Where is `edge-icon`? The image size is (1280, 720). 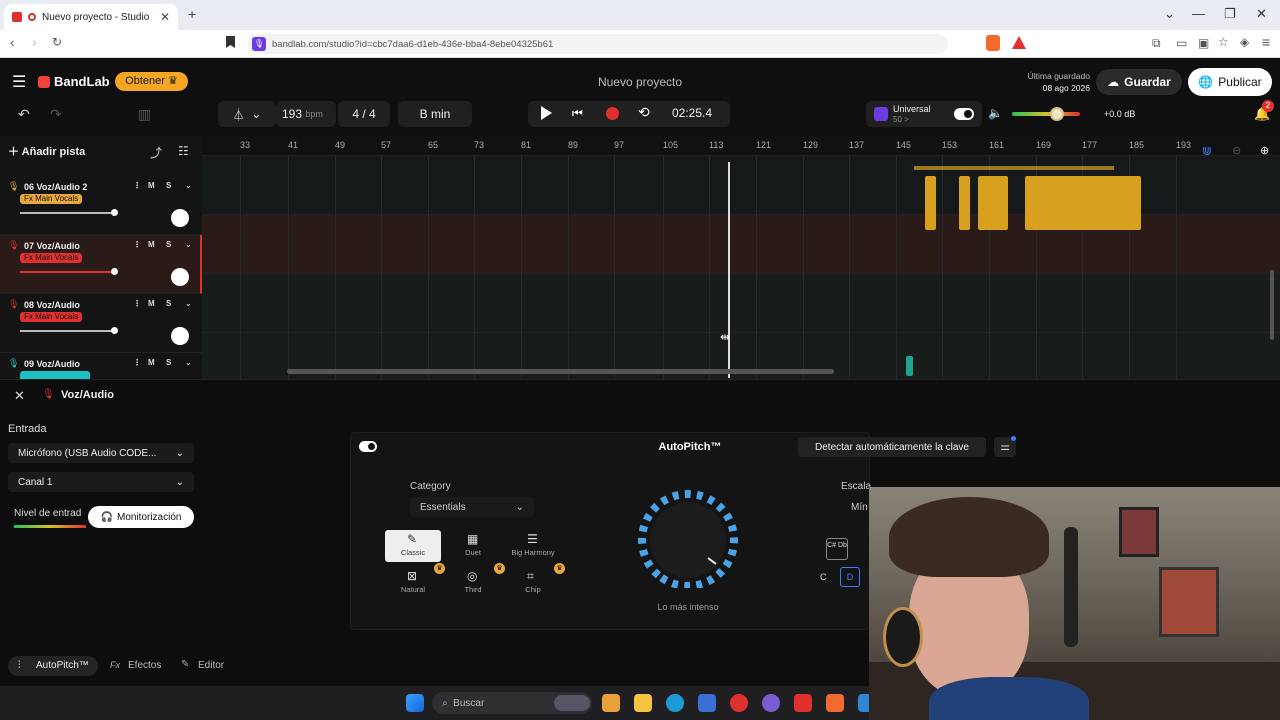
edge-icon is located at coordinates (675, 703).